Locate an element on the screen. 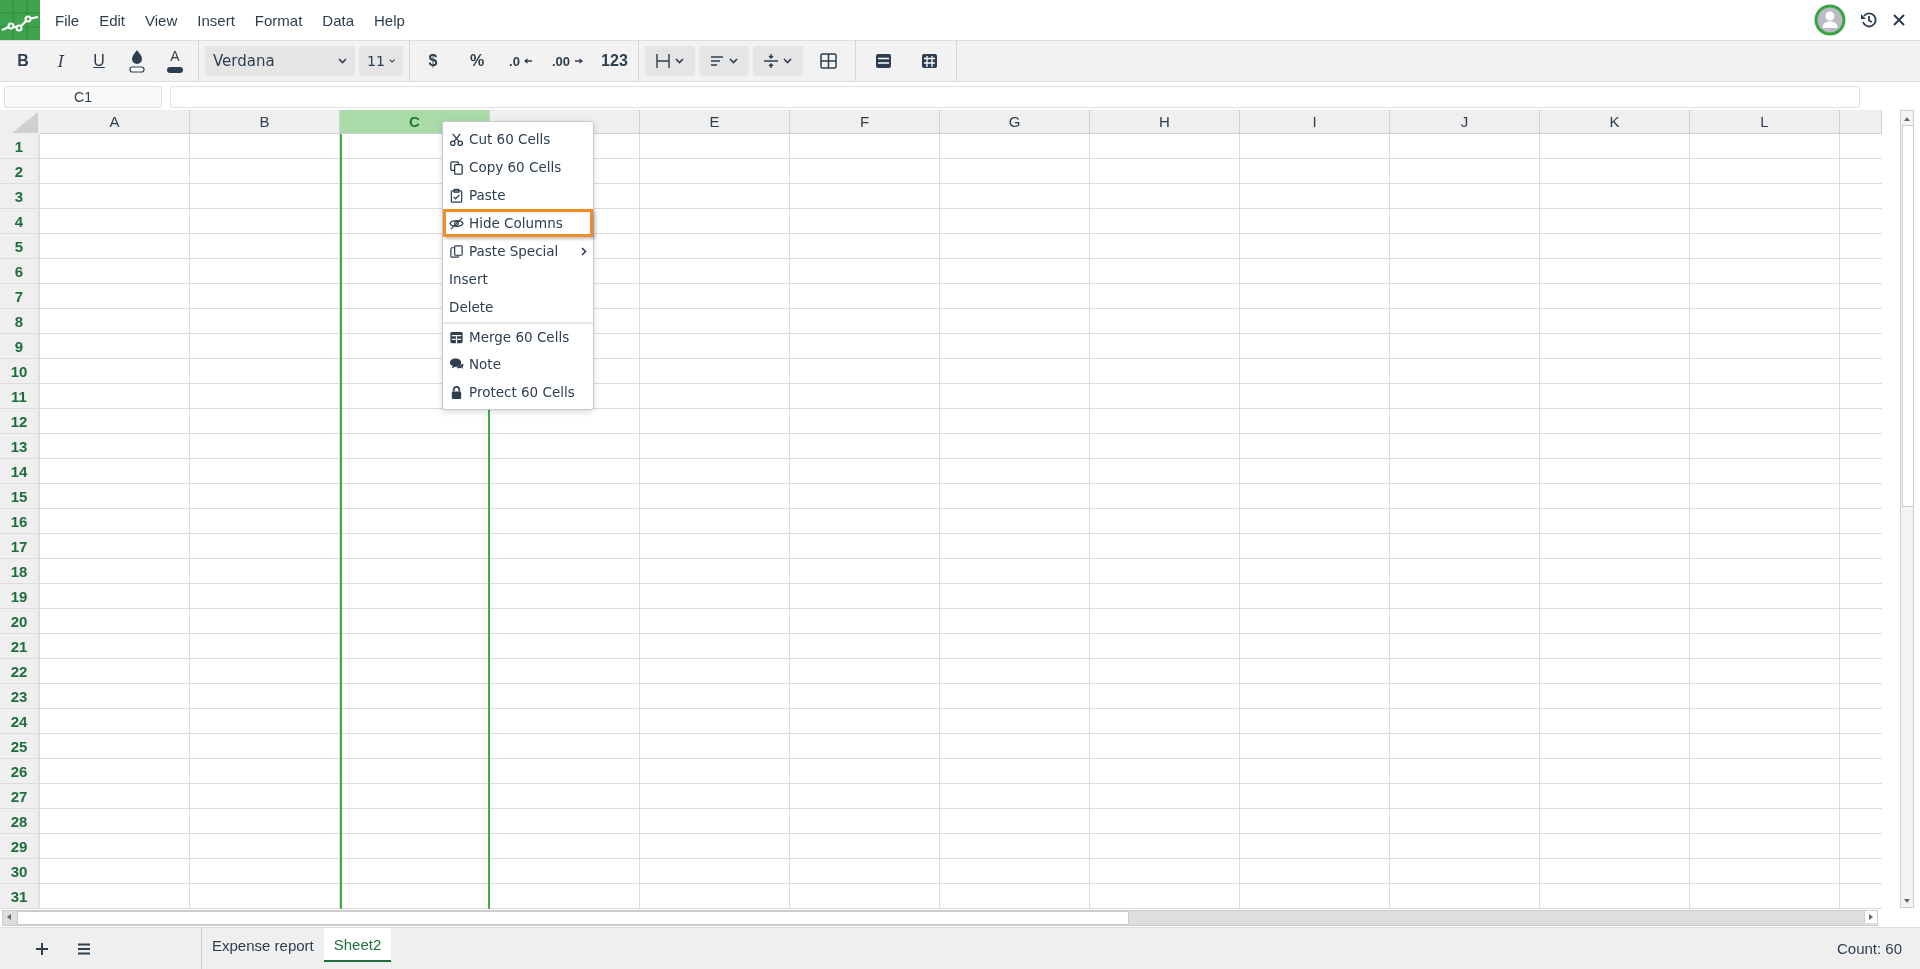 The height and width of the screenshot is (969, 1920). formula-field is located at coordinates (1015, 97).